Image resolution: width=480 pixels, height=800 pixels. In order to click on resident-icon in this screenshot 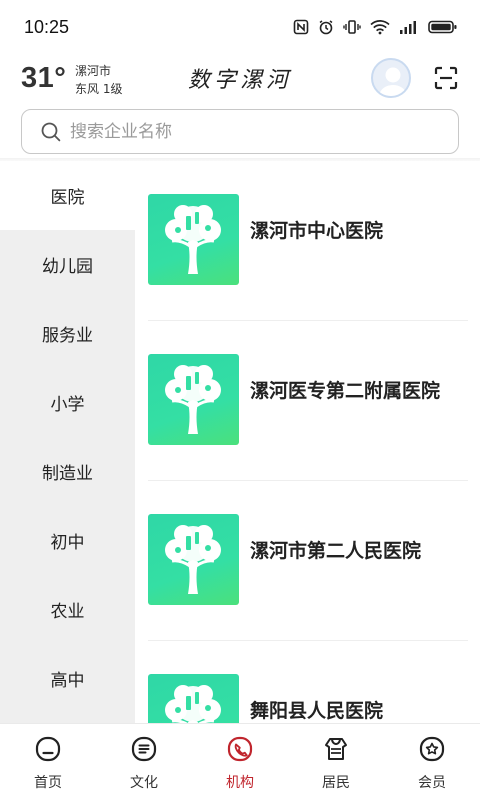, I will do `click(336, 749)`.